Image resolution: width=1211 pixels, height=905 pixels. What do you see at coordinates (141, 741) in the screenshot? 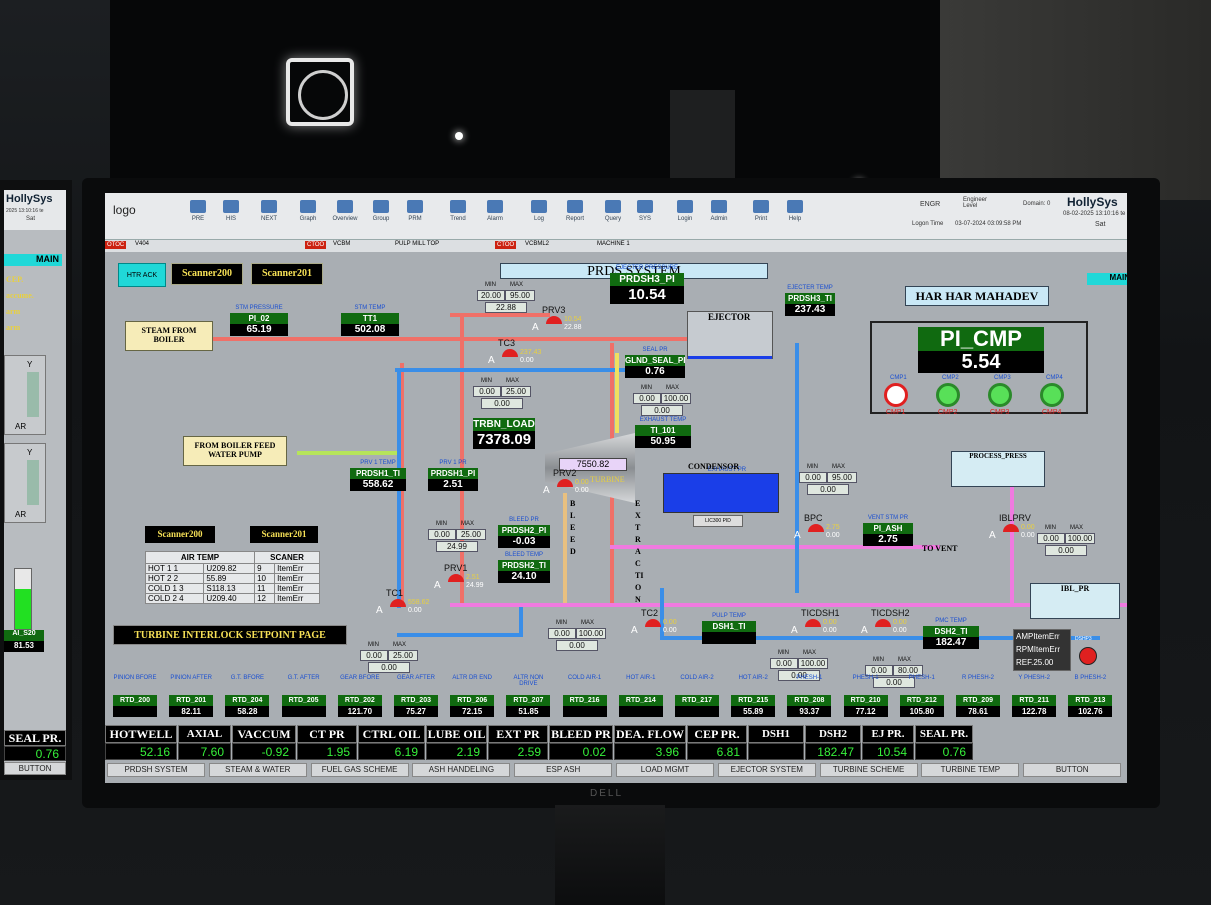
I see `hotwell-lvl-label: HOTWELL LVL` at bounding box center [141, 741].